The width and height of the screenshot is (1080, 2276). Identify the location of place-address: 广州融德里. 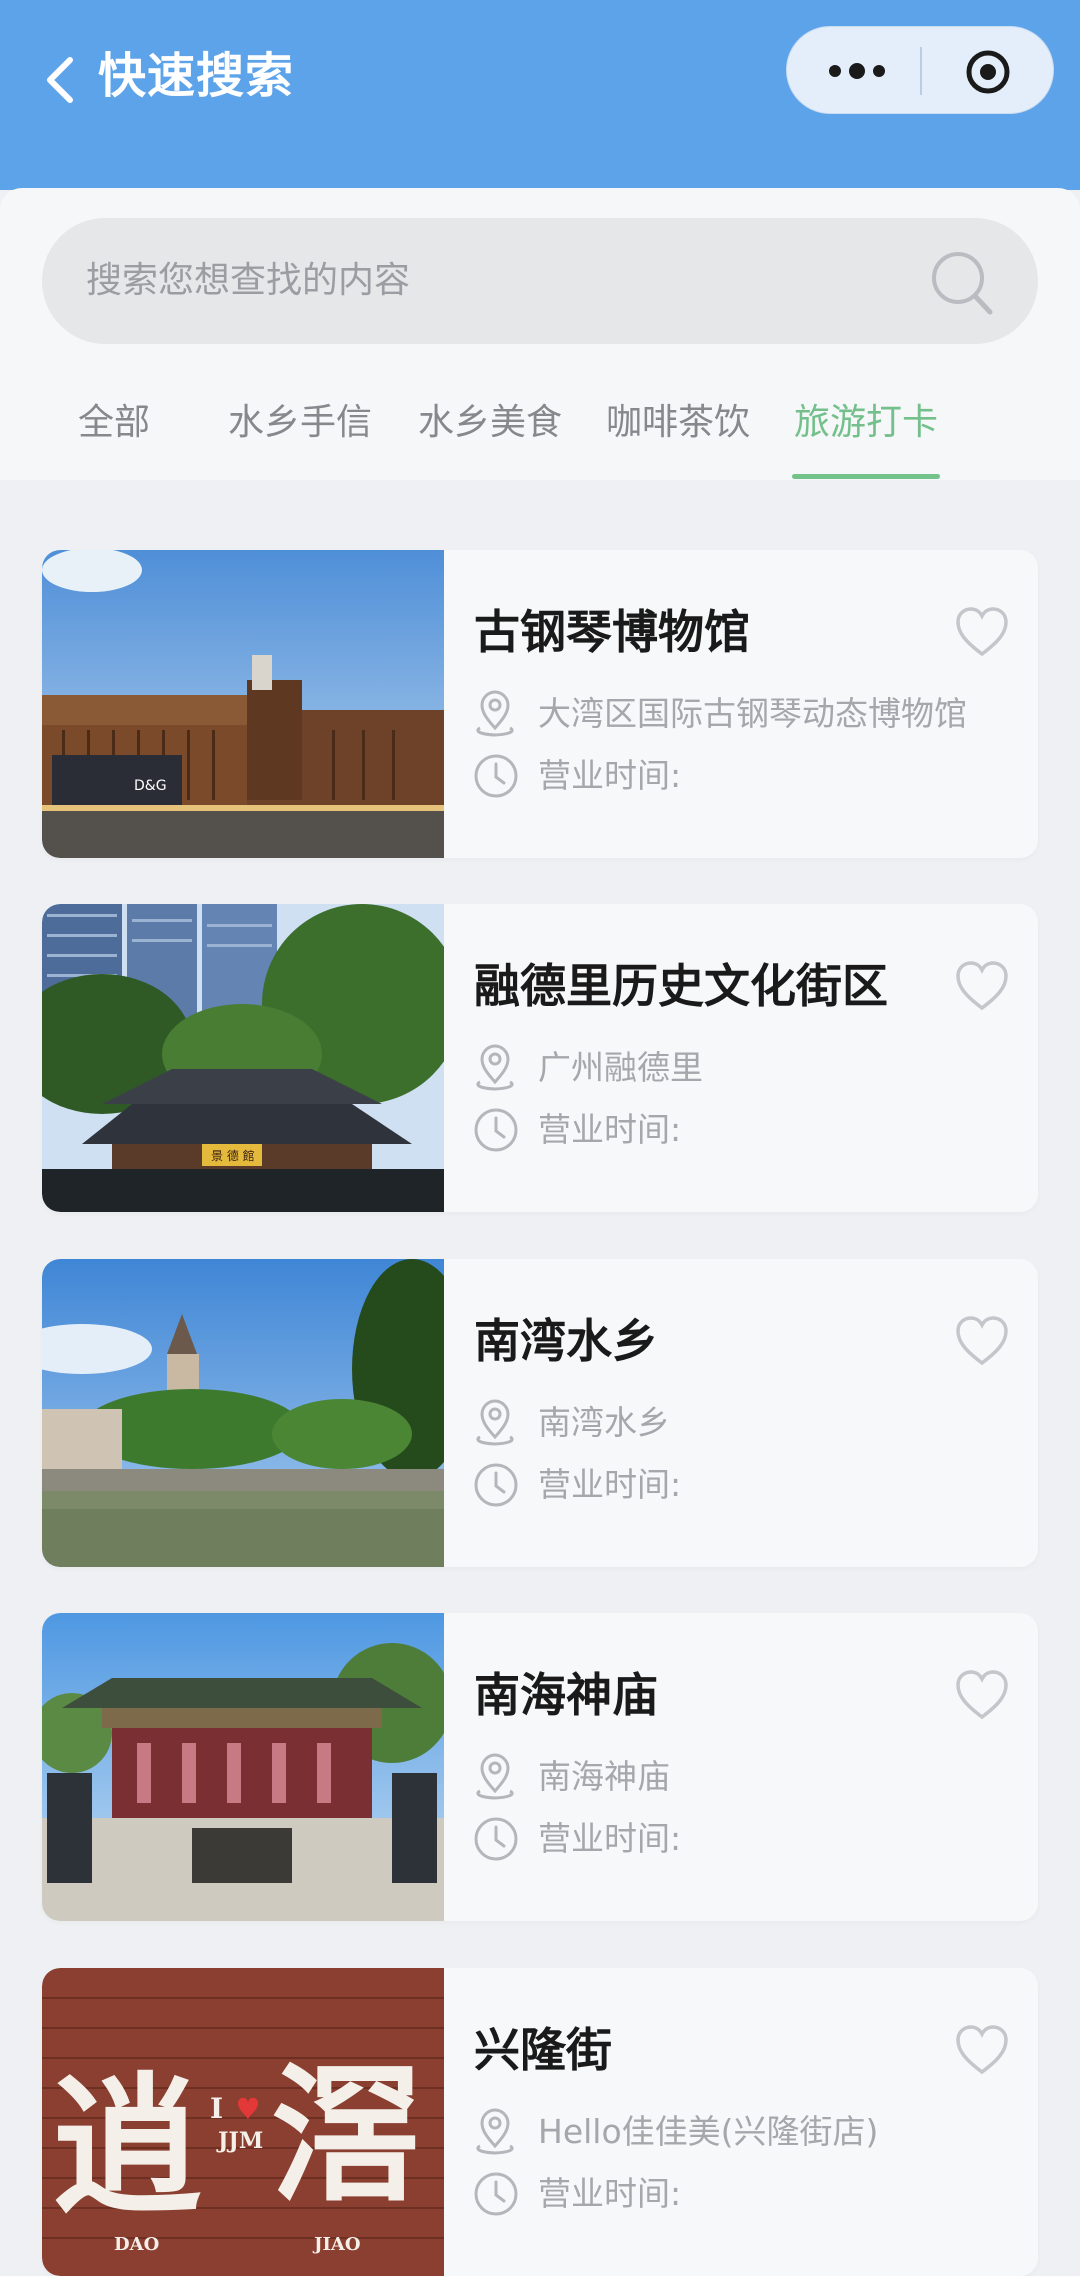
(620, 1067).